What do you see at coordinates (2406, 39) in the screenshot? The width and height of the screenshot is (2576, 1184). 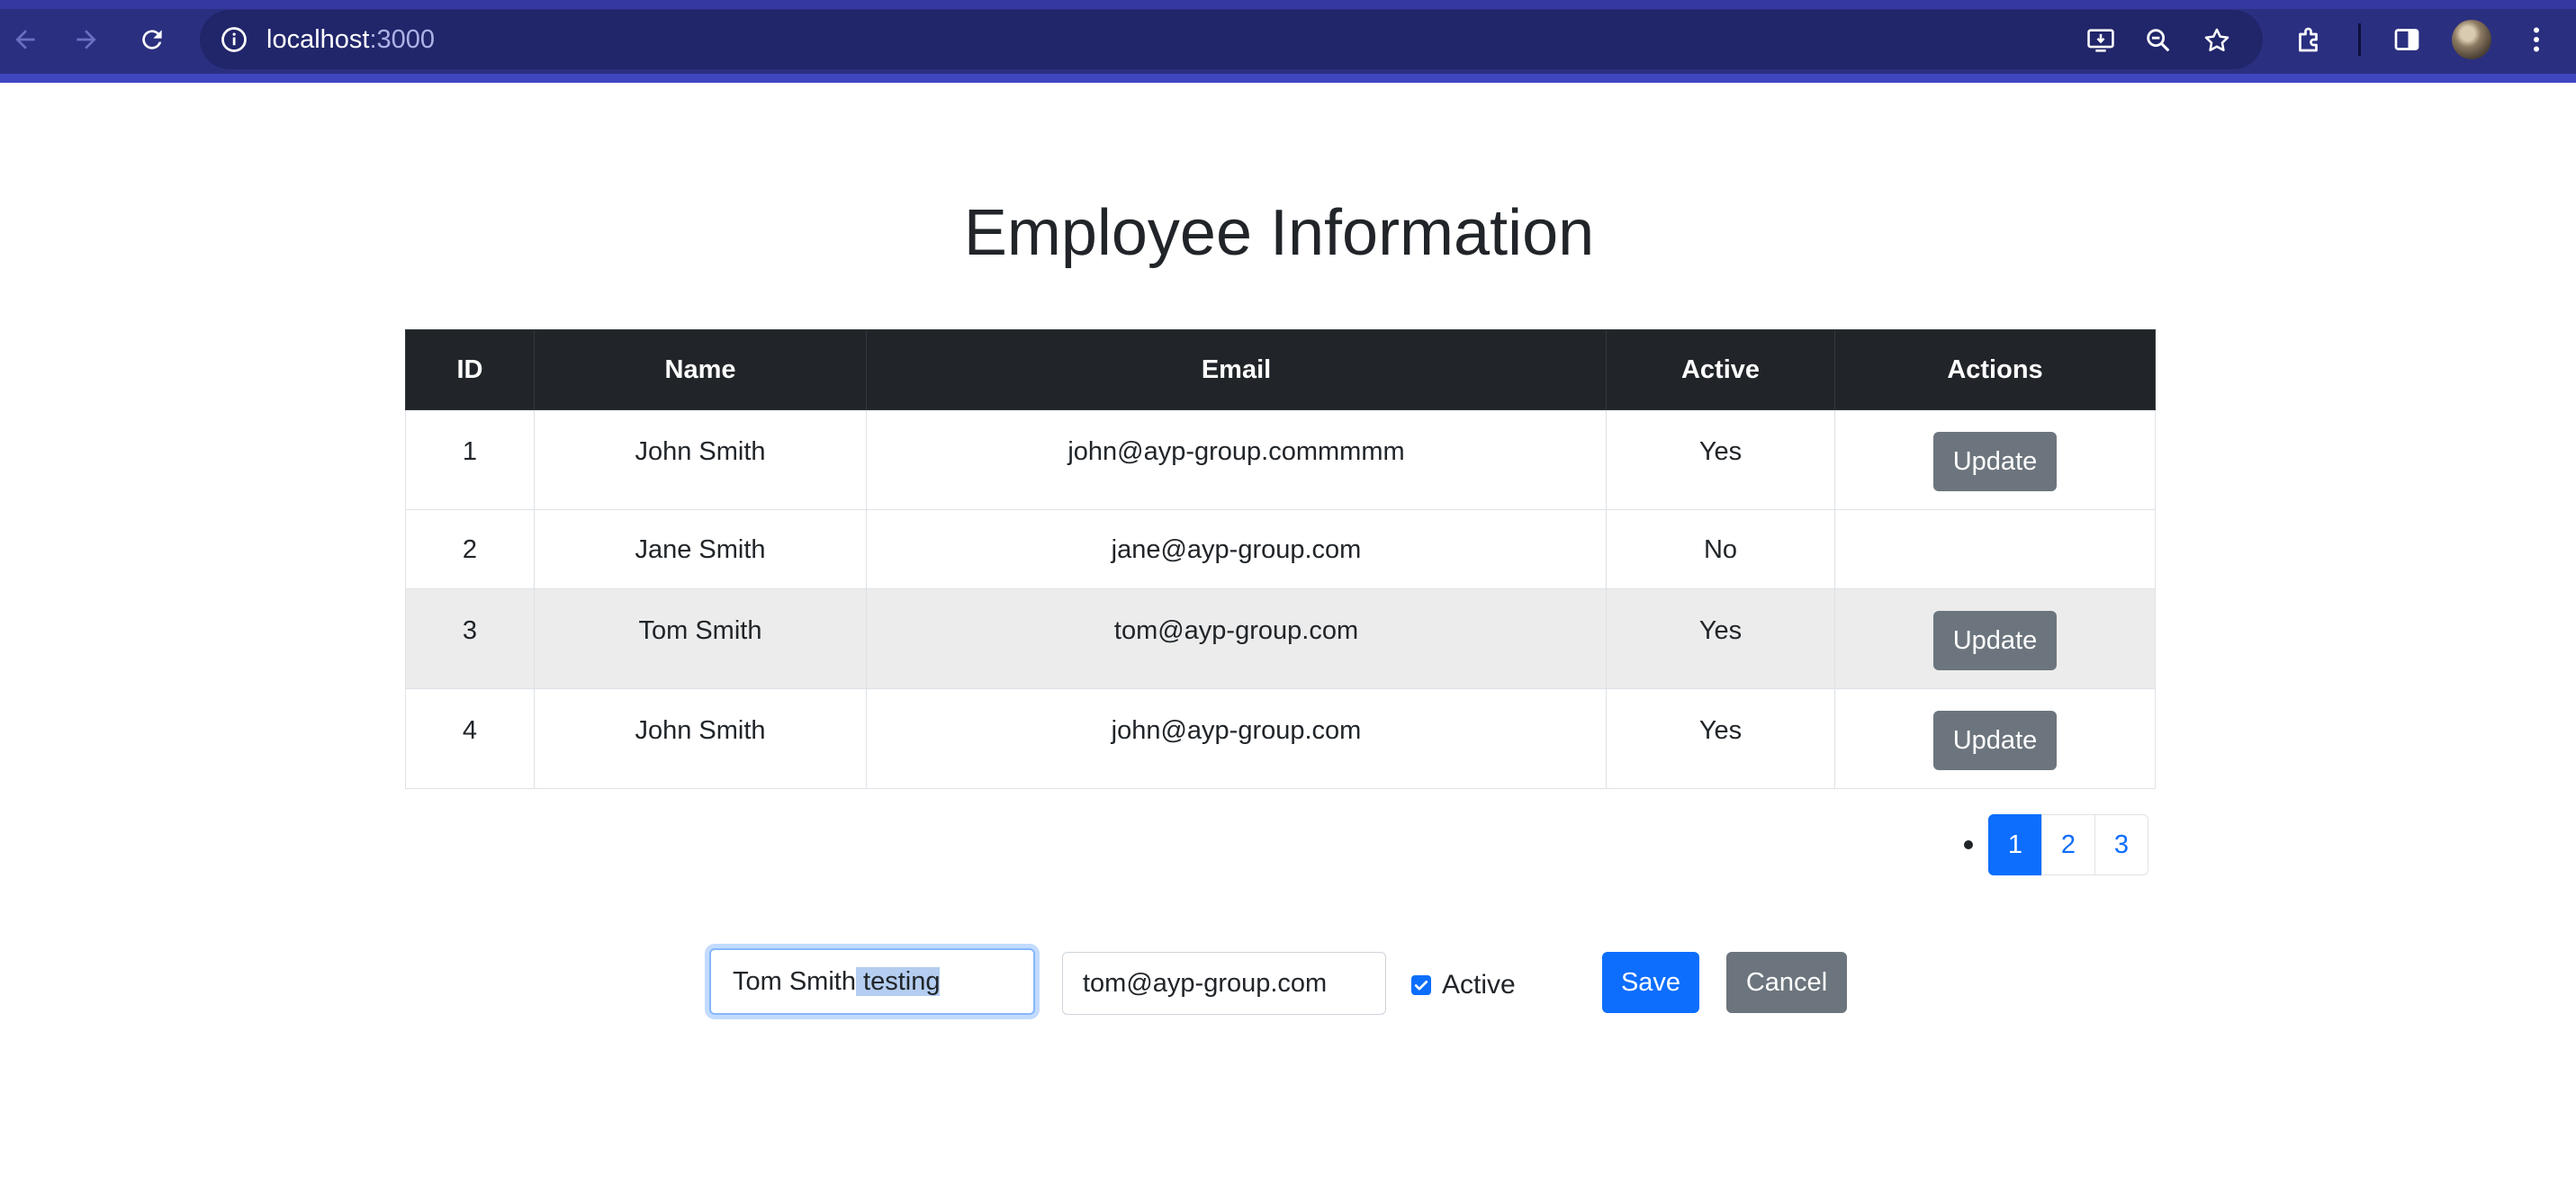 I see `side-panel-icon` at bounding box center [2406, 39].